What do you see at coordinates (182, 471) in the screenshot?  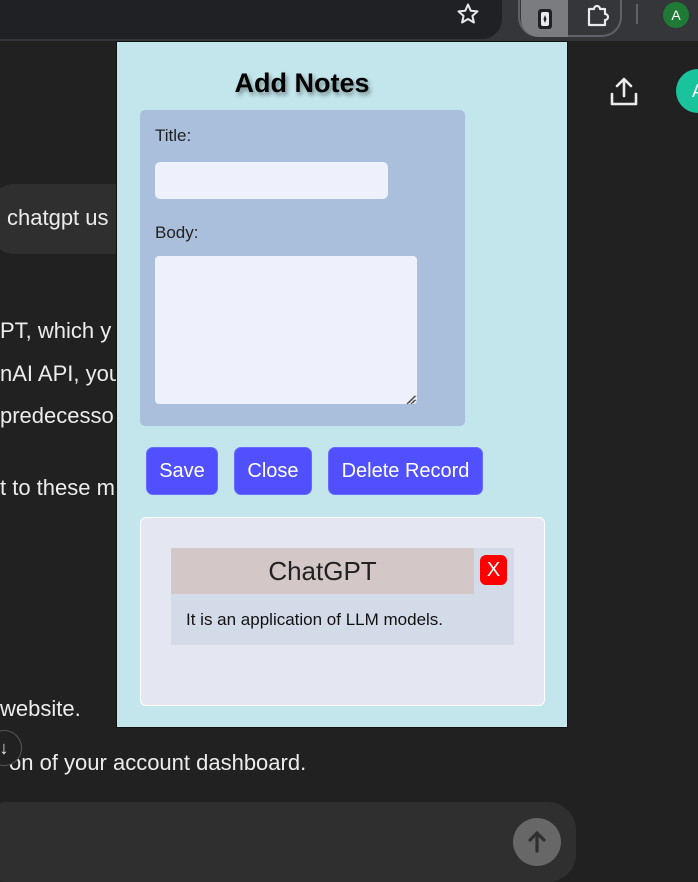 I see `save-button: Save` at bounding box center [182, 471].